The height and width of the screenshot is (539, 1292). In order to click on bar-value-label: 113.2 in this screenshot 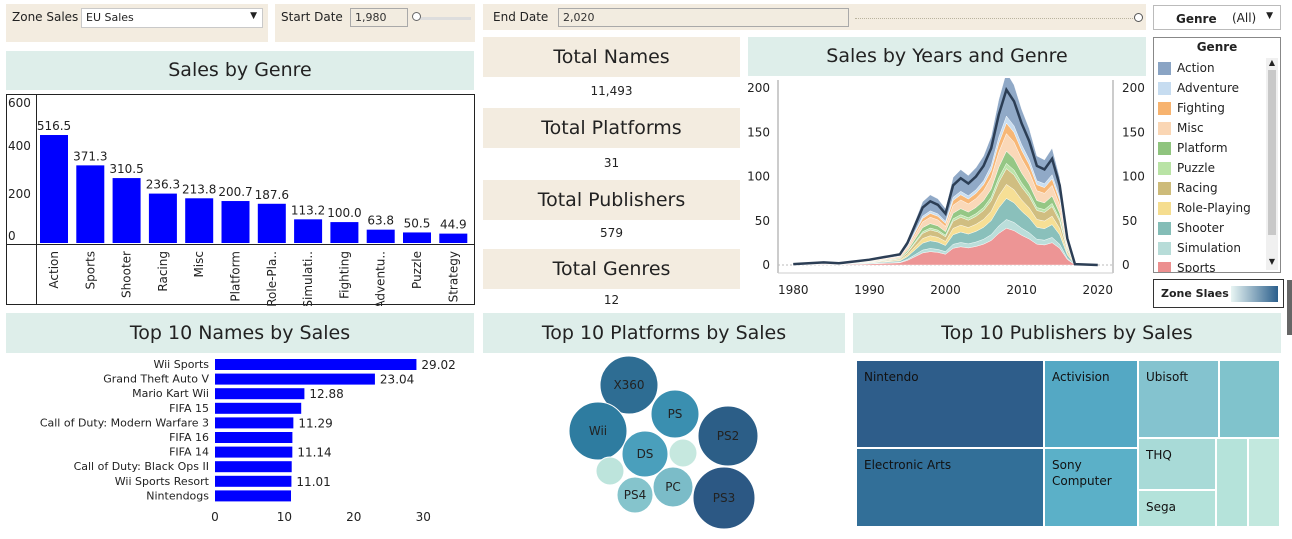, I will do `click(308, 210)`.